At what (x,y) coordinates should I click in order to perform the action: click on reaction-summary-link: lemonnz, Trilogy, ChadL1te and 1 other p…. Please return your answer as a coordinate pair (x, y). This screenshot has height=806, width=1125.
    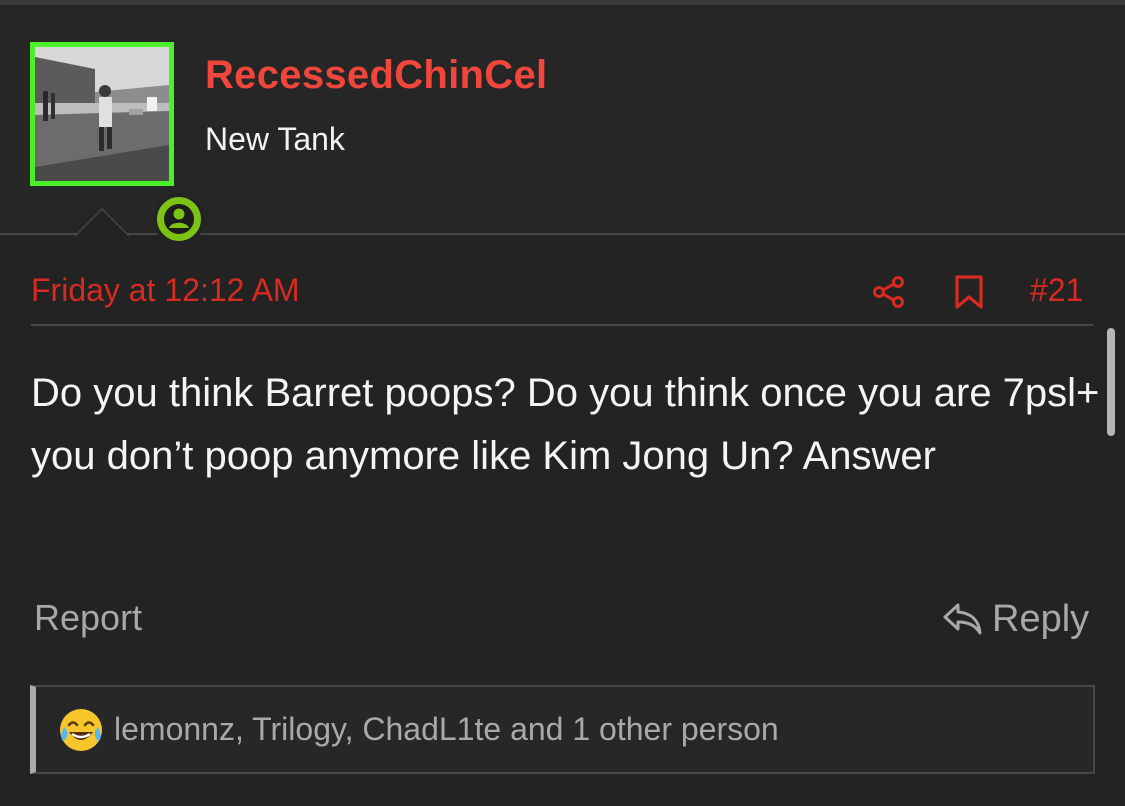
    Looking at the image, I should click on (446, 729).